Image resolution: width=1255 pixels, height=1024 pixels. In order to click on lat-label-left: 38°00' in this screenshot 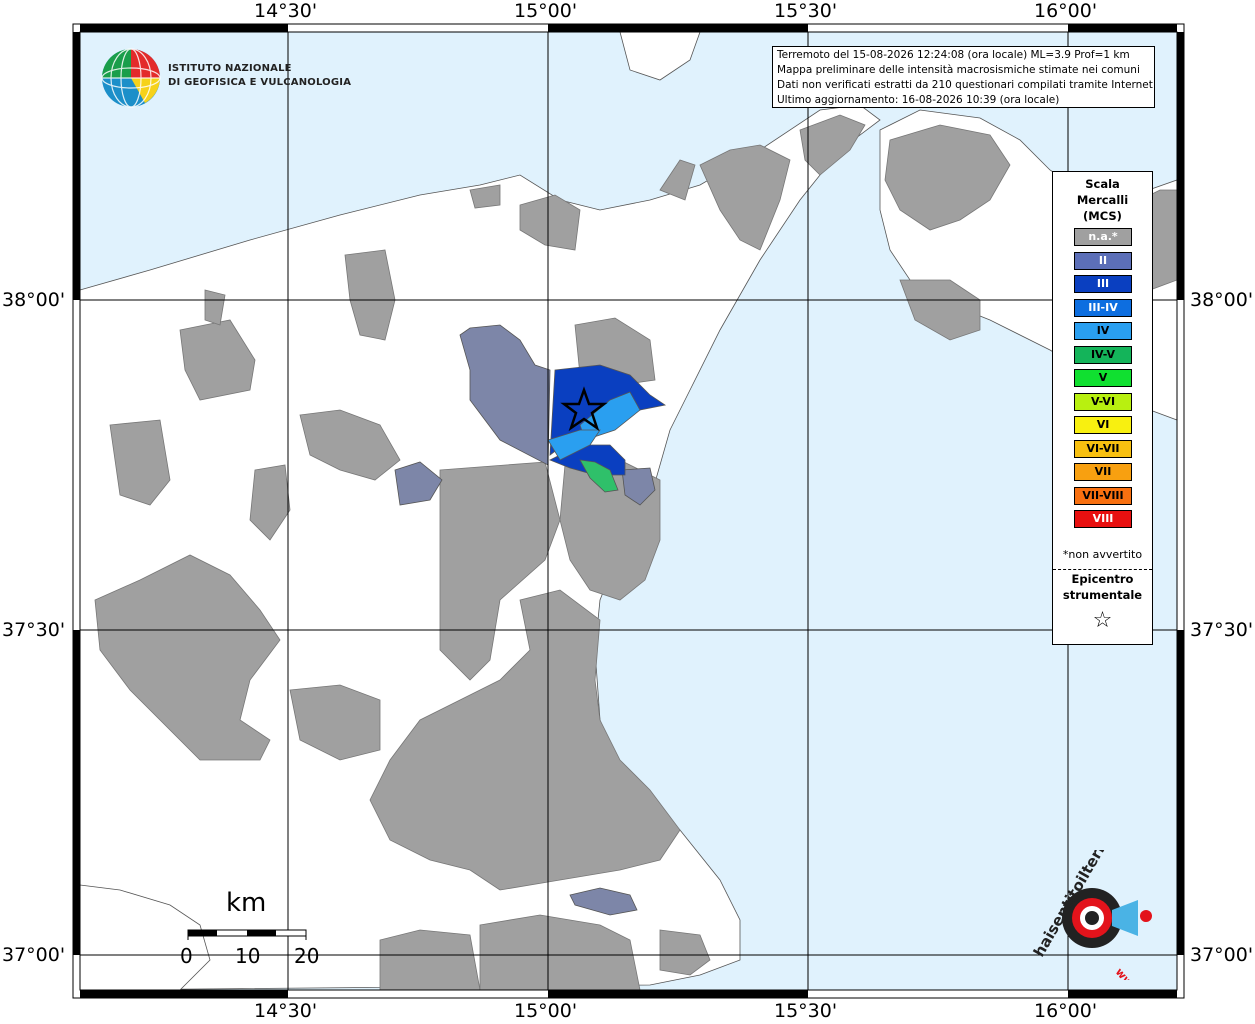, I will do `click(34, 300)`.